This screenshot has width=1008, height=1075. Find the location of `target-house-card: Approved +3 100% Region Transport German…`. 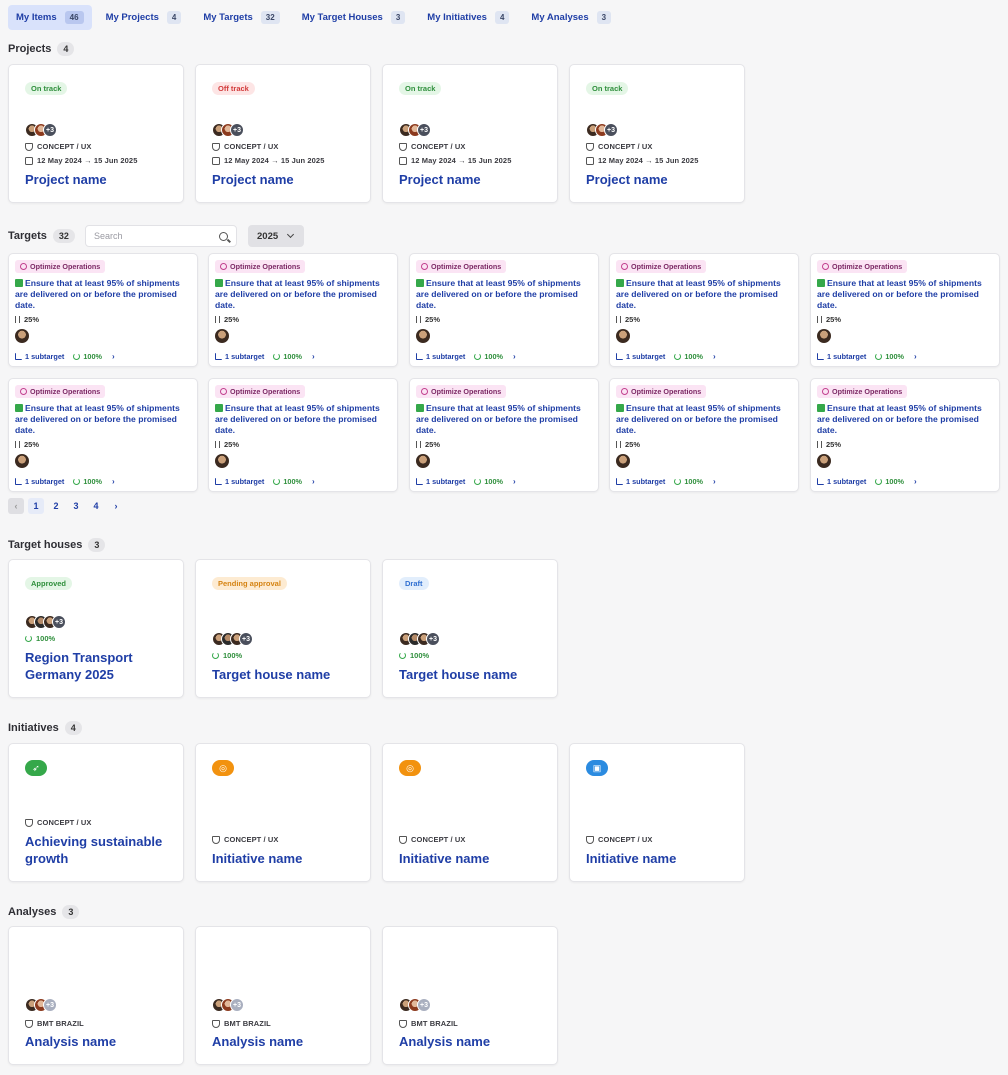

target-house-card: Approved +3 100% Region Transport German… is located at coordinates (96, 628).